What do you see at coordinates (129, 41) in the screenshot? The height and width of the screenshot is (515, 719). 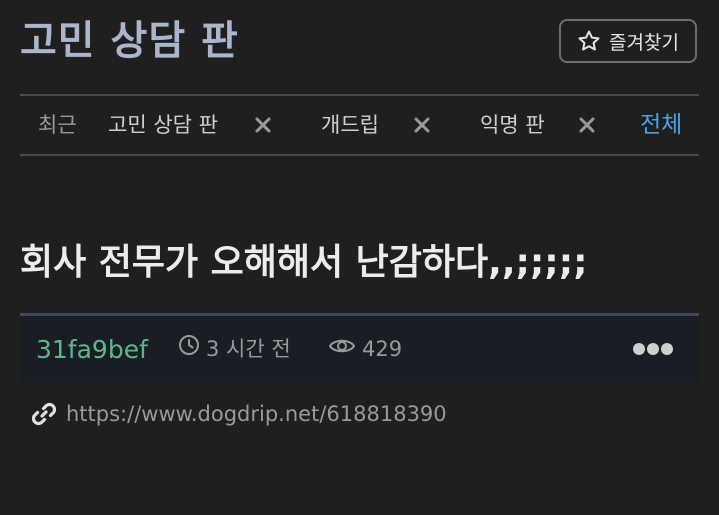 I see `board-title: 고민 상담 판` at bounding box center [129, 41].